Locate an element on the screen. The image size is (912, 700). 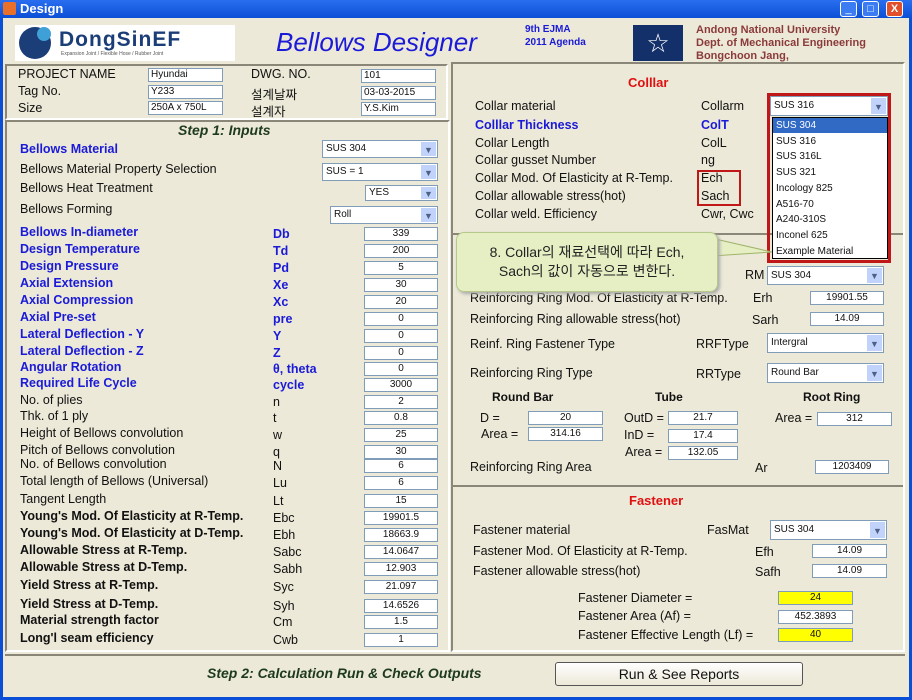
collar-row-label: Collar material is located at coordinates (515, 106).